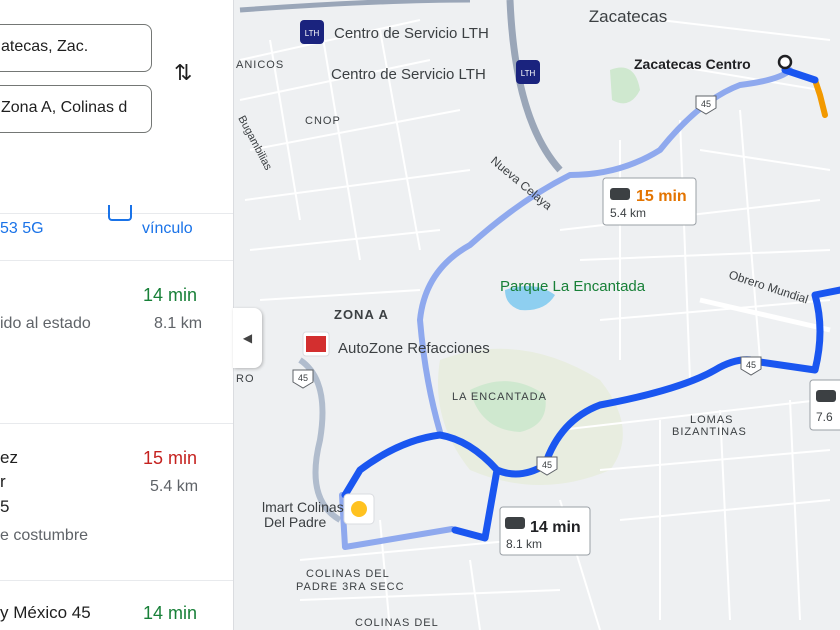 The image size is (840, 630). Describe the element at coordinates (178, 323) in the screenshot. I see `route-distance: 8.1 km` at that location.